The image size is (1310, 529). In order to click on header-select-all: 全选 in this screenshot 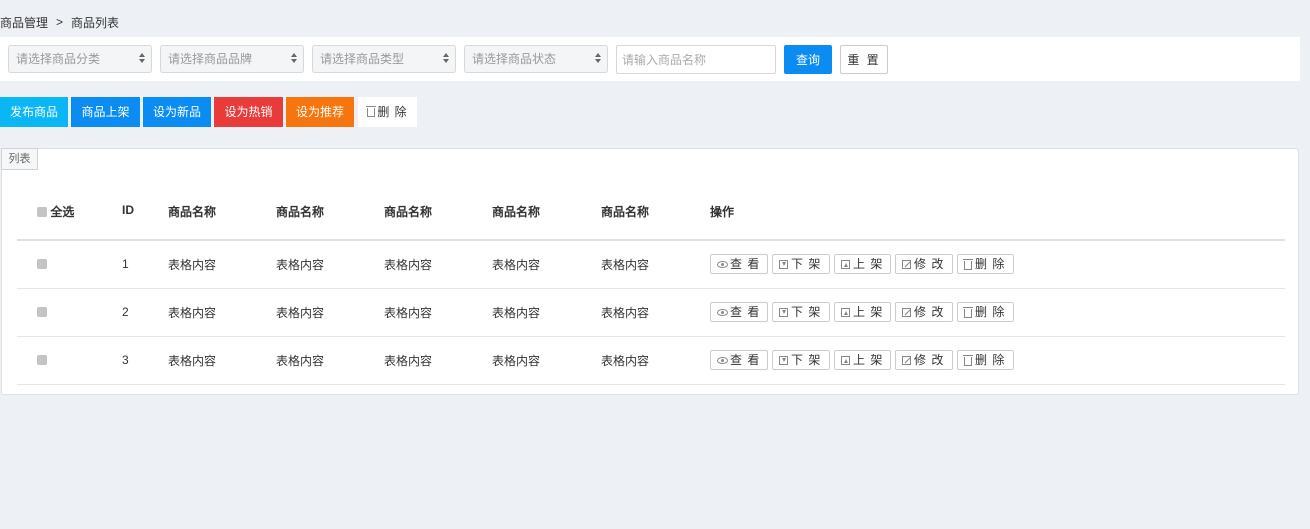, I will do `click(69, 213)`.